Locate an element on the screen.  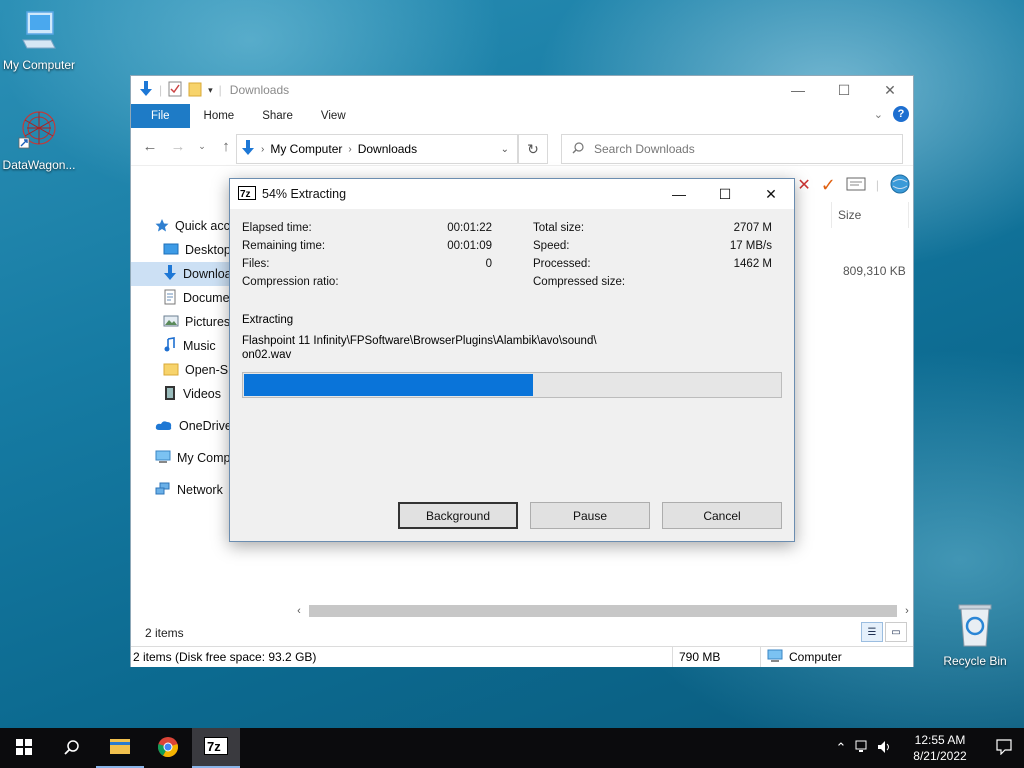
recycle-bin-icon is located at coordinates (975, 626).